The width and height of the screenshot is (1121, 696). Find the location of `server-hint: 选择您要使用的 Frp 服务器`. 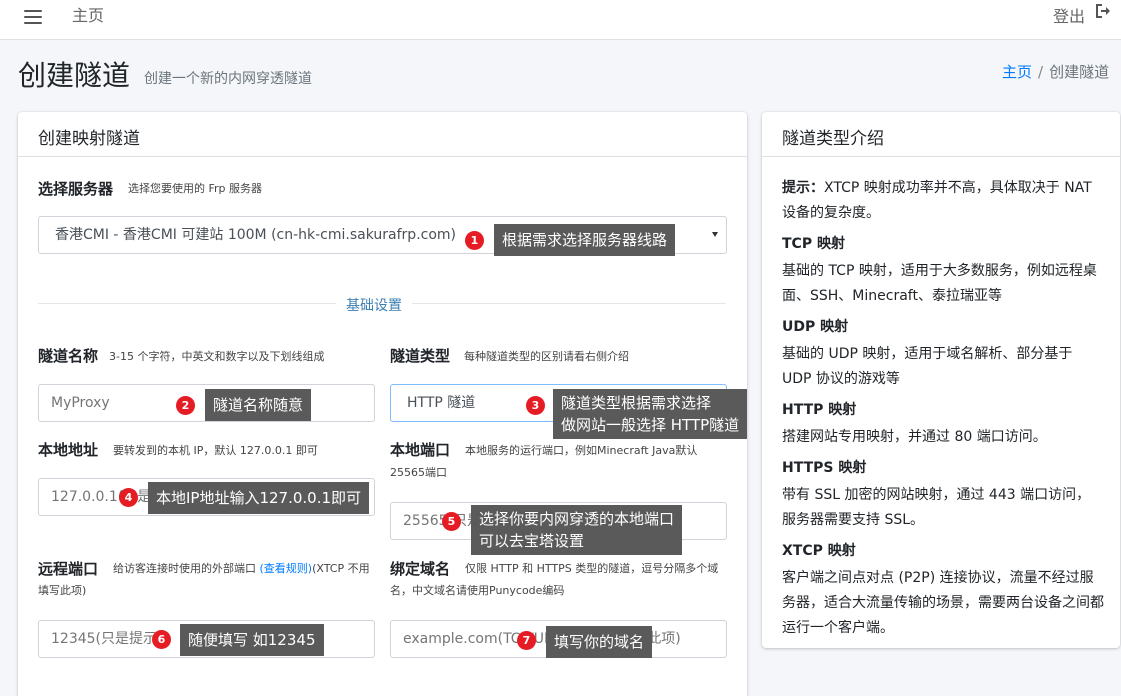

server-hint: 选择您要使用的 Frp 服务器 is located at coordinates (195, 188).